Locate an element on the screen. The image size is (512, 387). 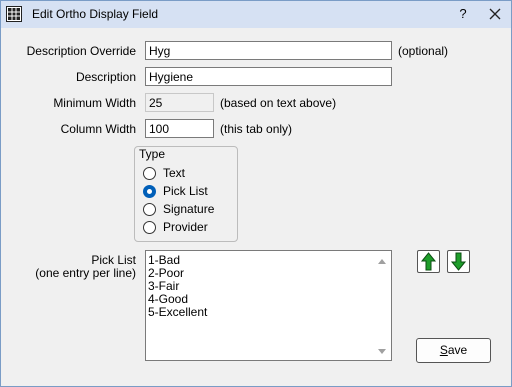
pick-list-entry: 5-Excellent is located at coordinates (178, 312).